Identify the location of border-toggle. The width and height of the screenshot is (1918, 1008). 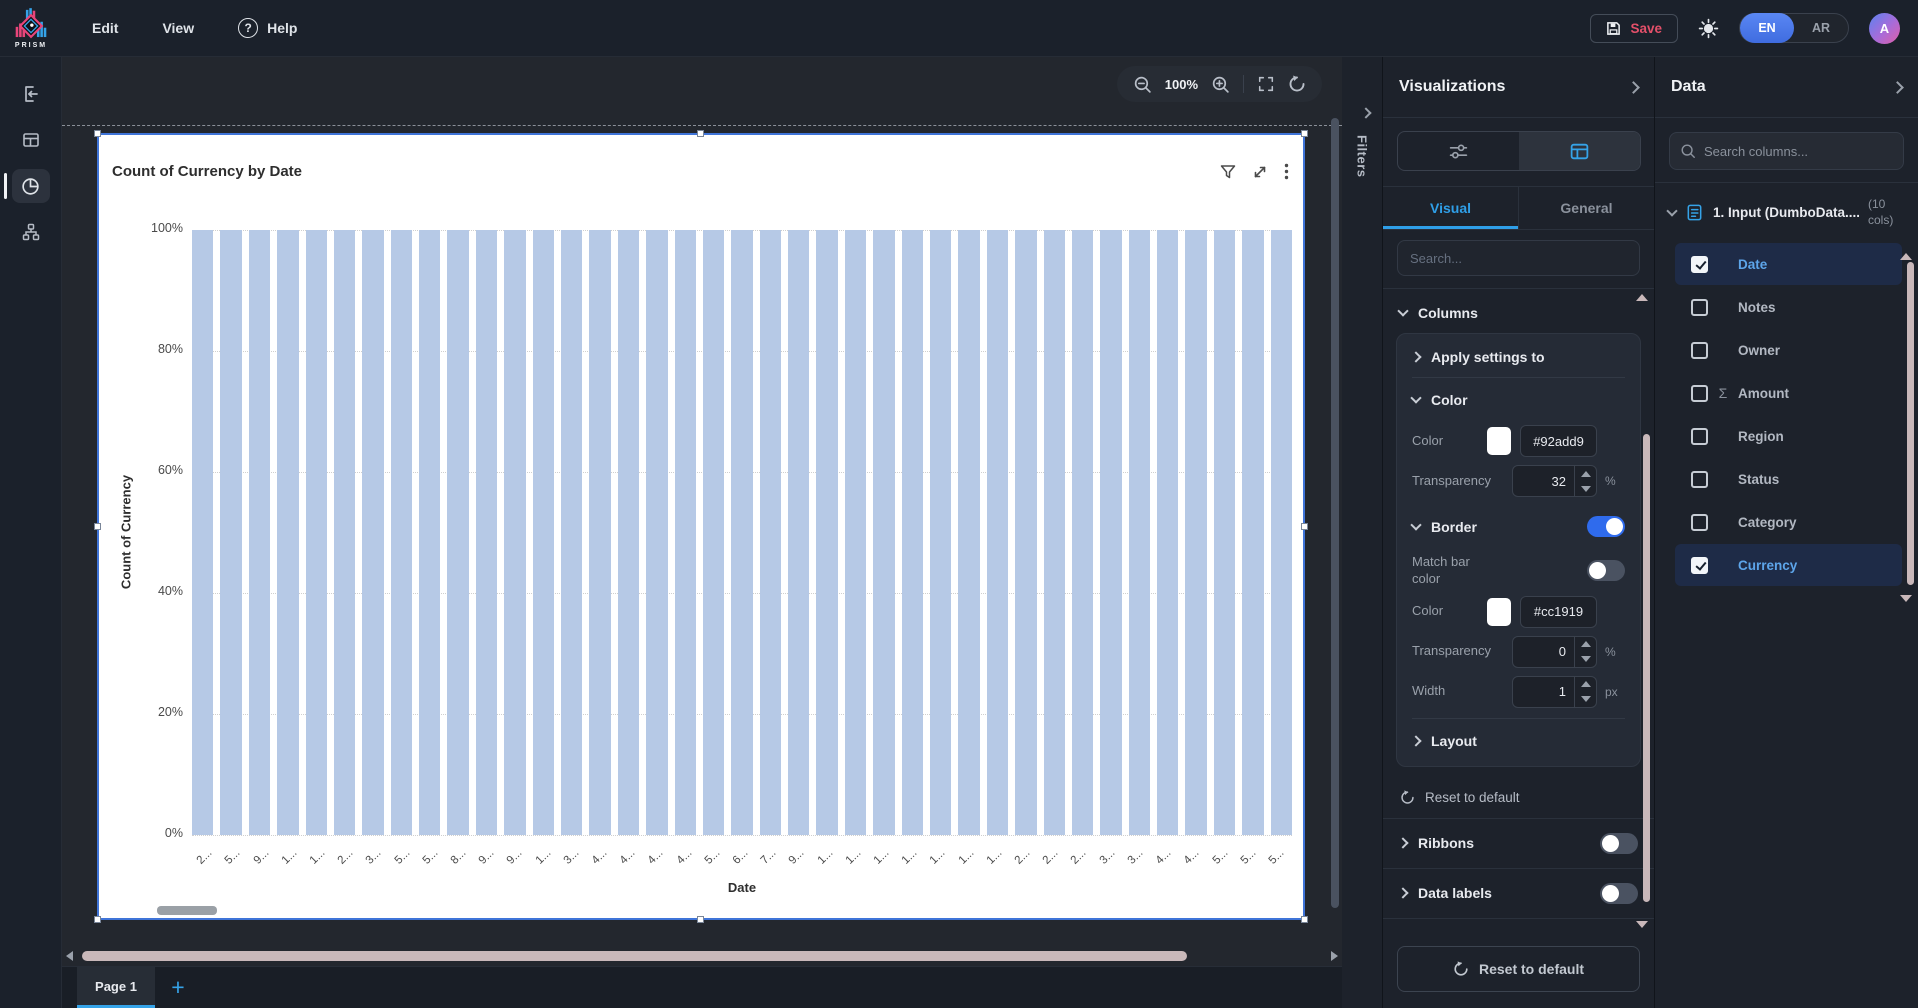
(1606, 526).